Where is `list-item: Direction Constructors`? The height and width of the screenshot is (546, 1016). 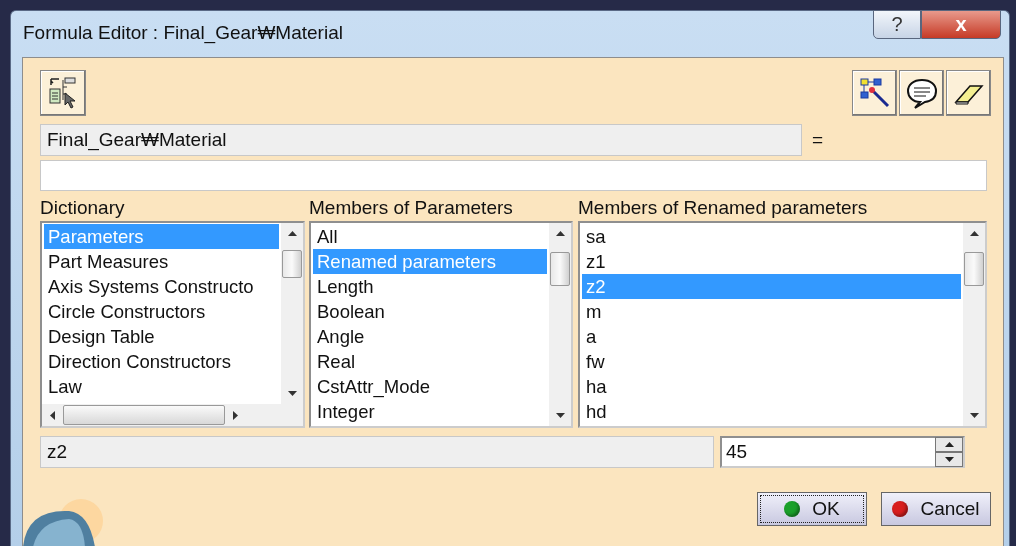 list-item: Direction Constructors is located at coordinates (161, 361).